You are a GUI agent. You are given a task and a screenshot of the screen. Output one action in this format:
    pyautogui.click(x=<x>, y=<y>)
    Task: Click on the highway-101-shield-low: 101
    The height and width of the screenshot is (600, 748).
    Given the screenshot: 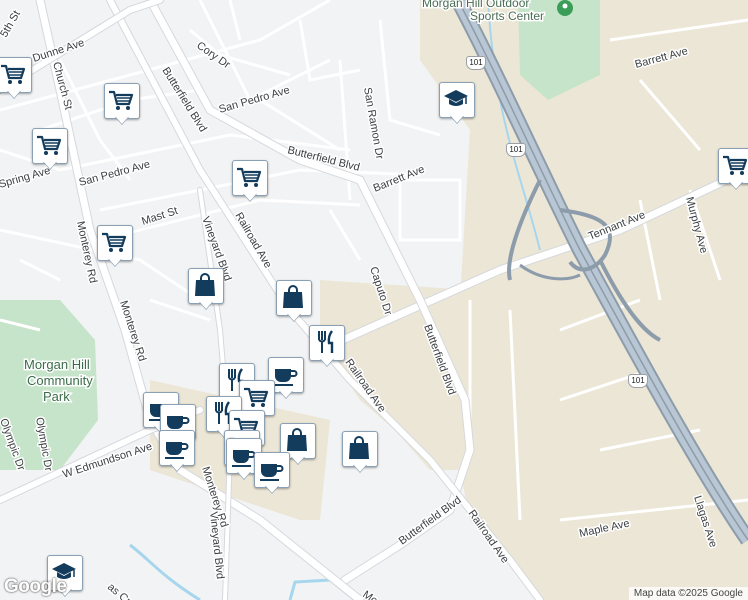 What is the action you would take?
    pyautogui.click(x=638, y=381)
    